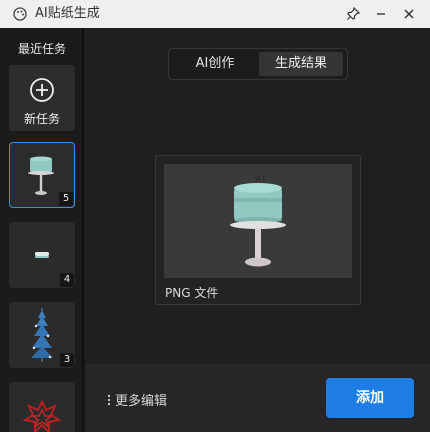 The height and width of the screenshot is (432, 430). I want to click on task-count-badge: 3, so click(67, 360).